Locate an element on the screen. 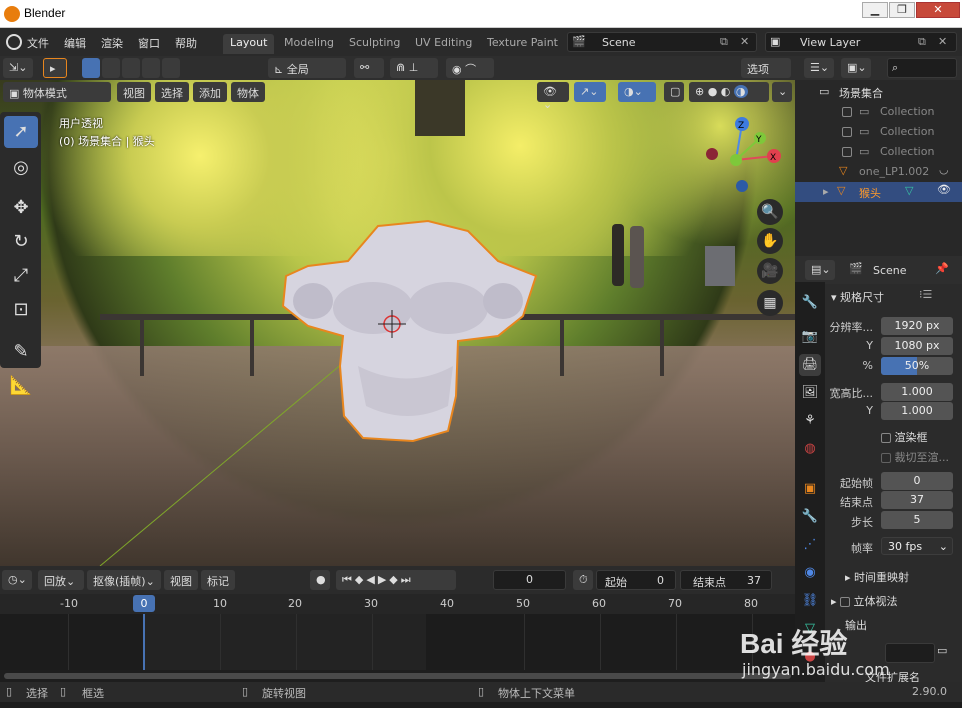 Image resolution: width=962 pixels, height=708 pixels. stopwatch-icon: ⏱ is located at coordinates (583, 580).